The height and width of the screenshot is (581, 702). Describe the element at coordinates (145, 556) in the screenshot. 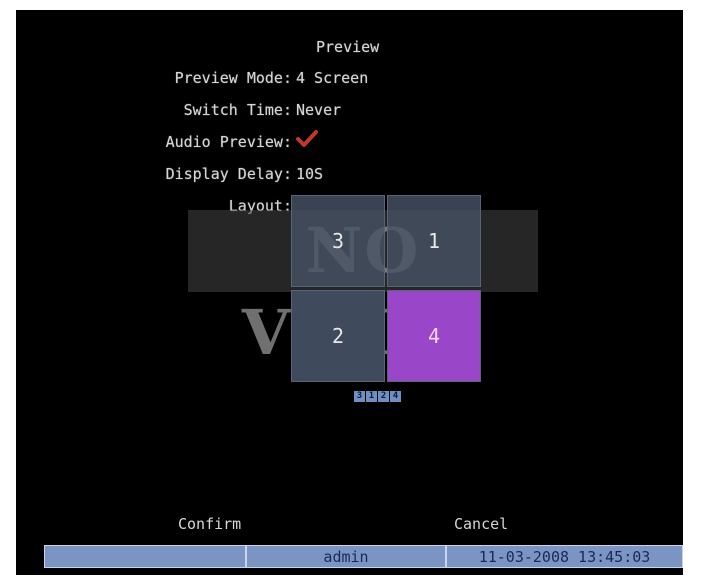

I see `status-bar-left` at that location.